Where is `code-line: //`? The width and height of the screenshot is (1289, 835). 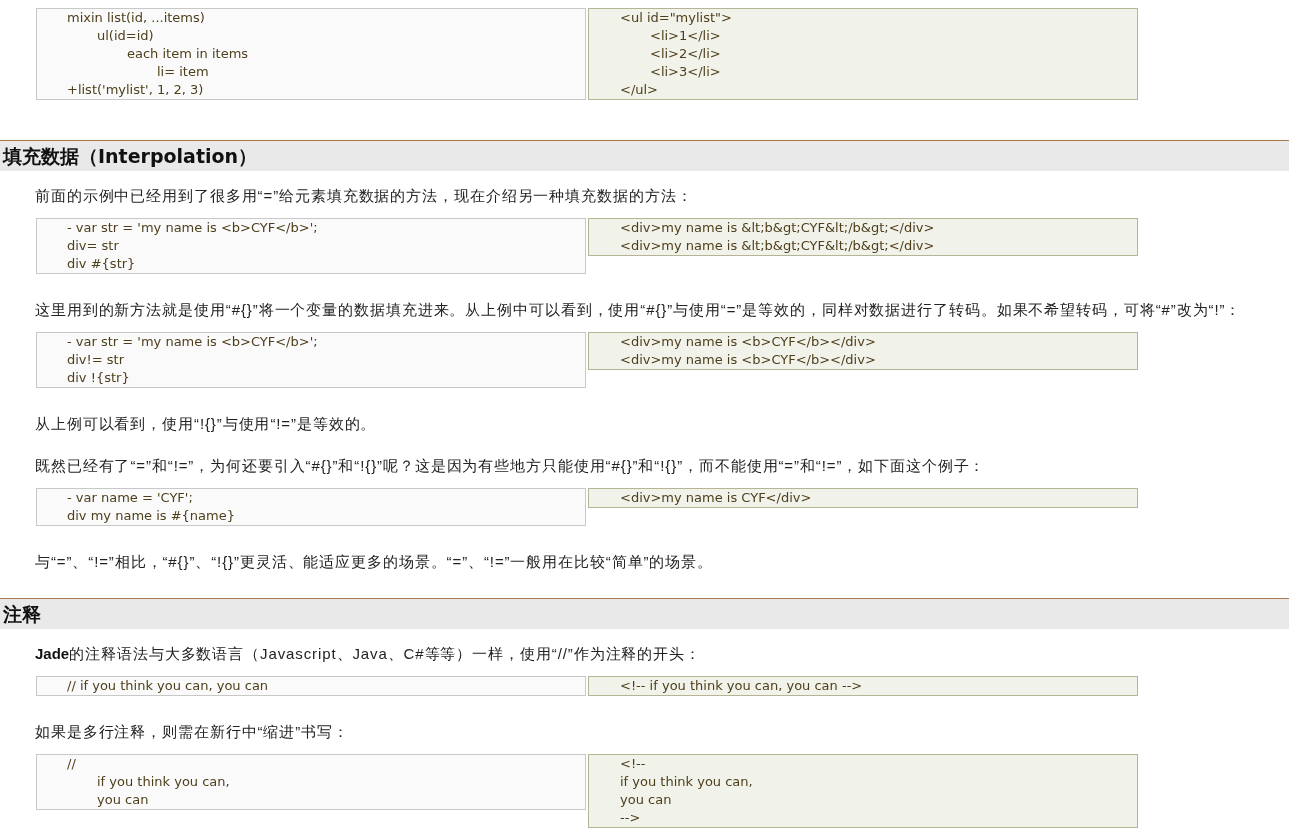 code-line: // is located at coordinates (71, 764).